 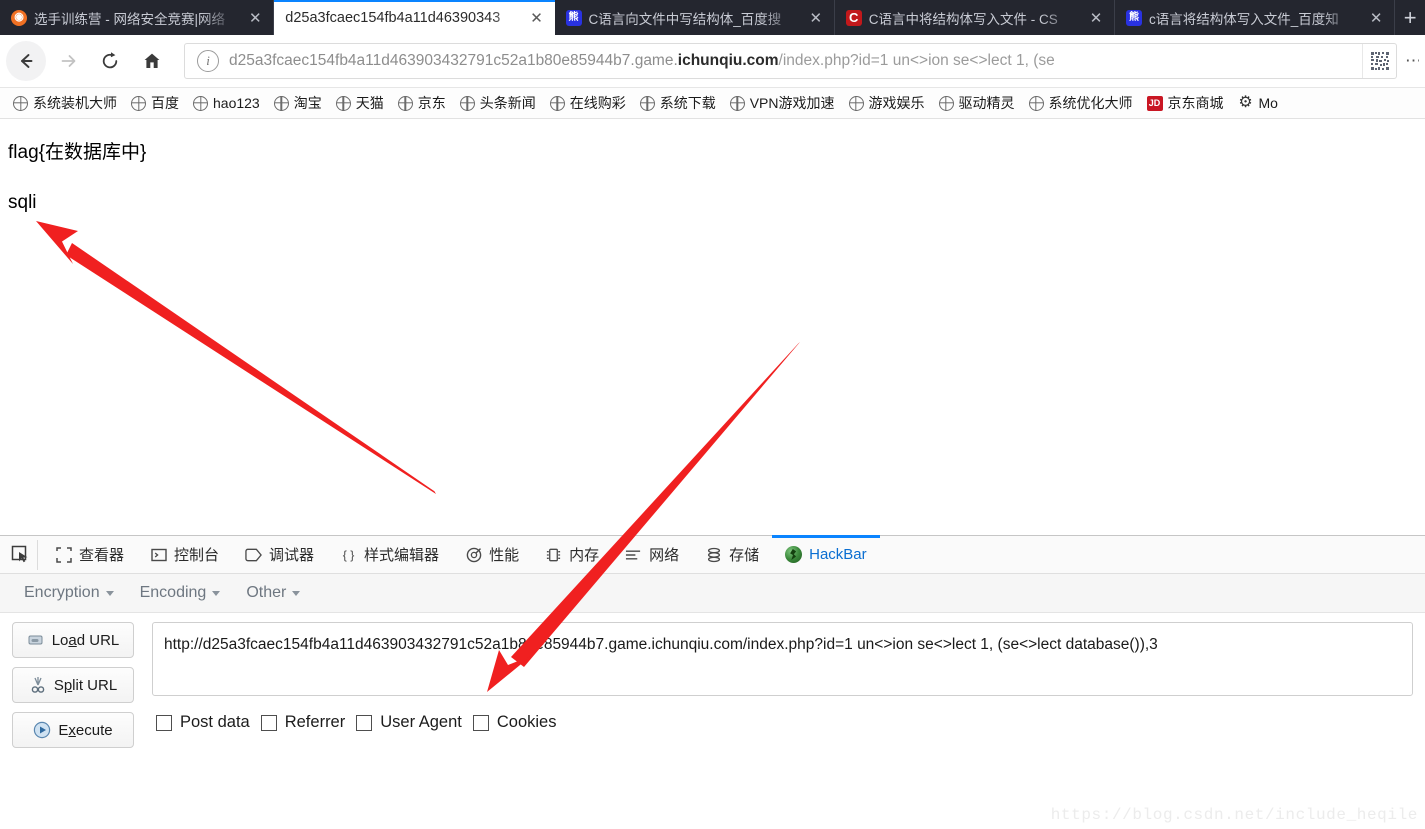 I want to click on tab-title: d25a3fcaec154fb4a11d46390343, so click(x=393, y=17).